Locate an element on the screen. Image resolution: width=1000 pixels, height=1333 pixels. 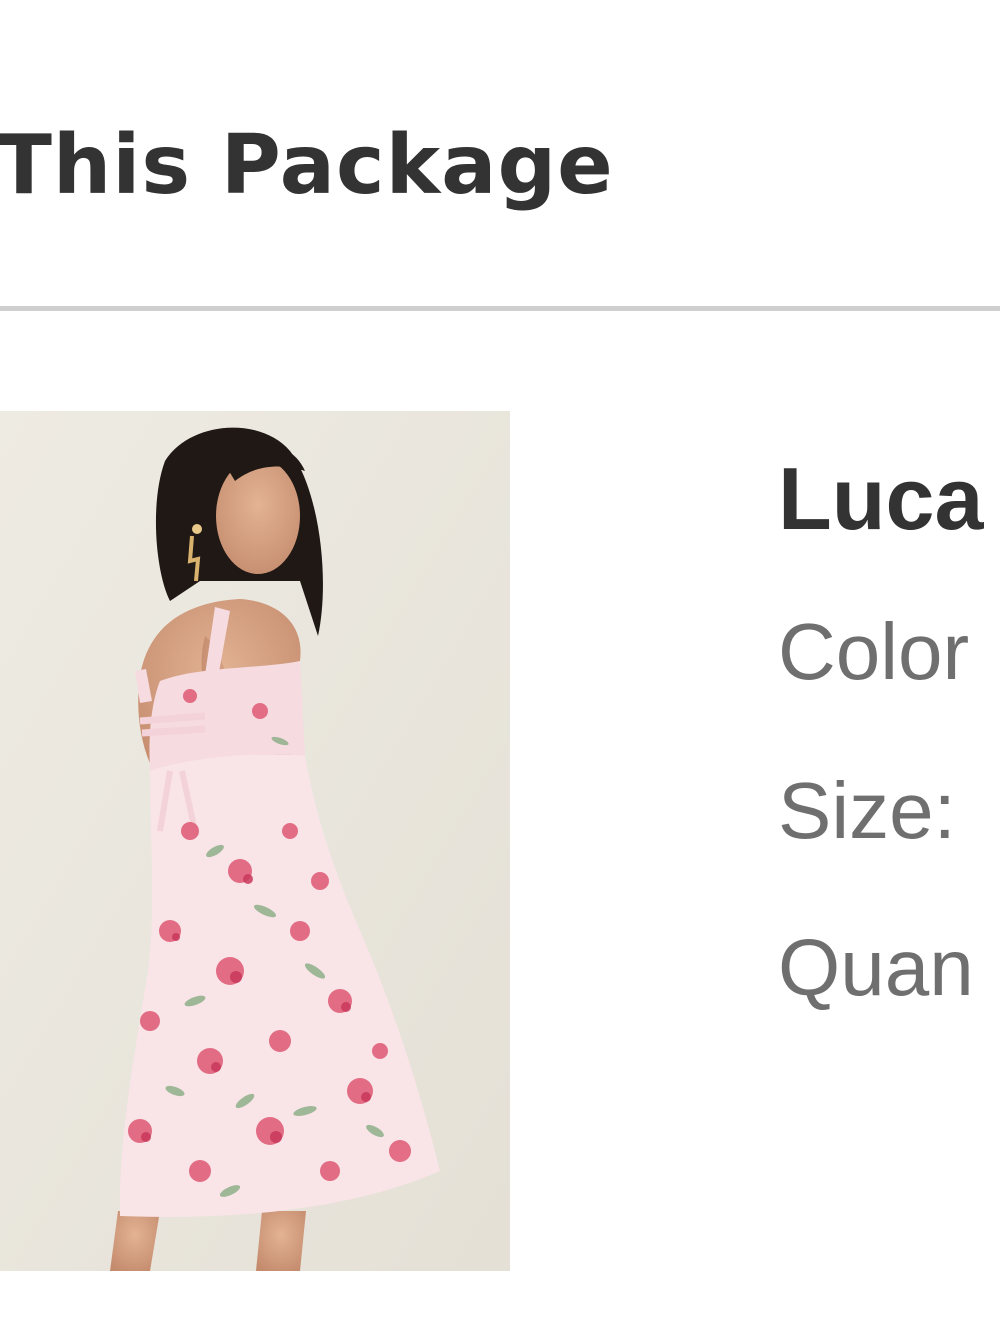
product-size-label: Size: is located at coordinates (867, 810).